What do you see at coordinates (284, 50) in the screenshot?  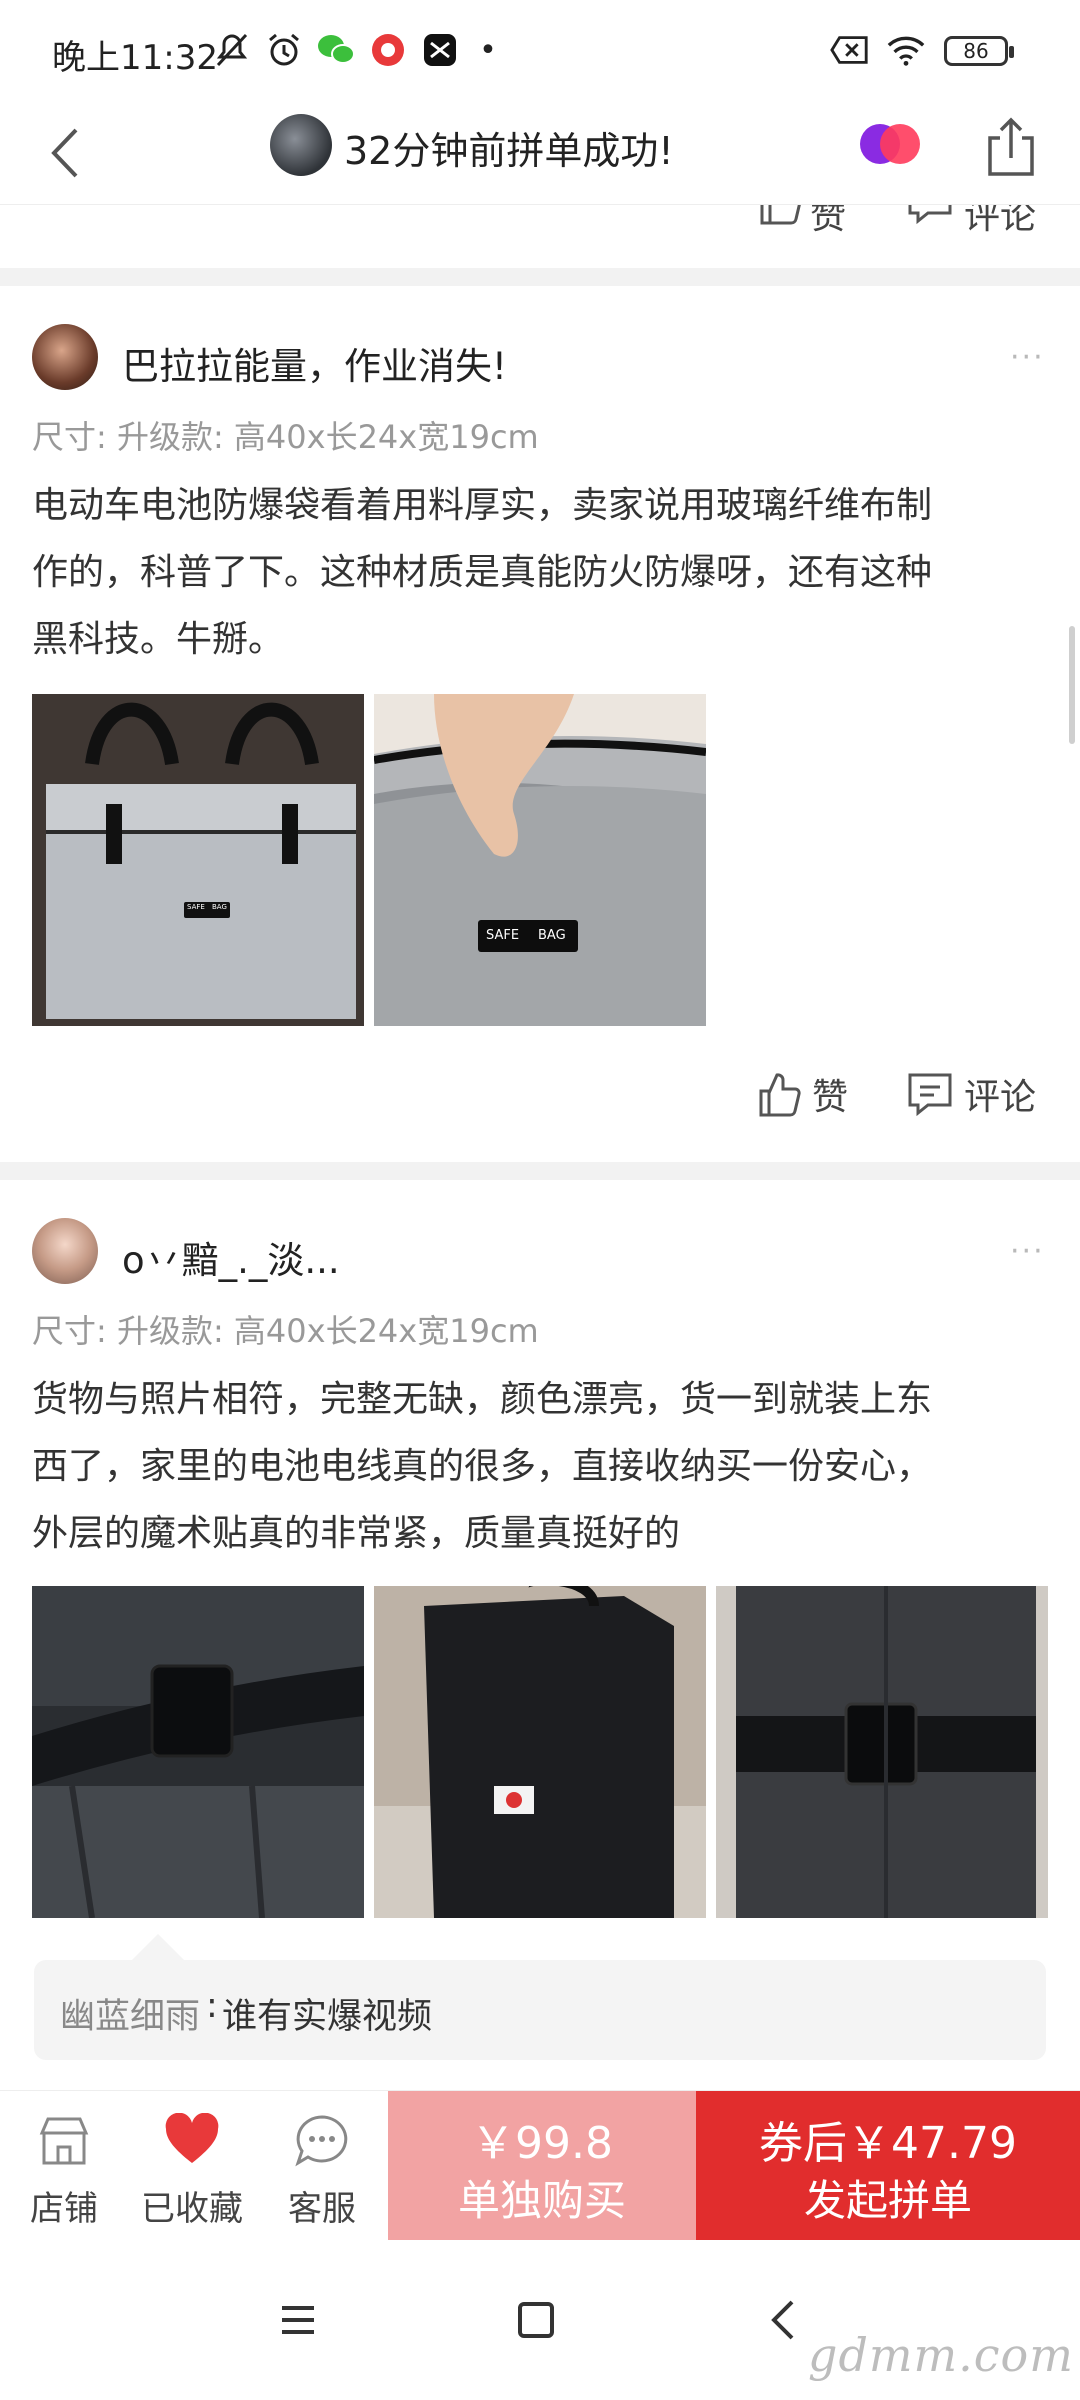 I see `alarm-icon` at bounding box center [284, 50].